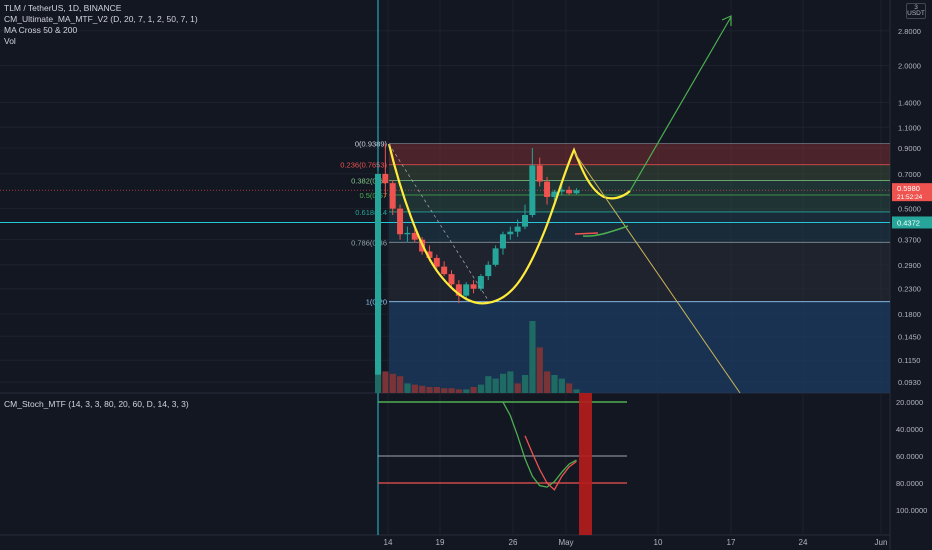  Describe the element at coordinates (550, 463) in the screenshot. I see `stoch-d-line` at that location.